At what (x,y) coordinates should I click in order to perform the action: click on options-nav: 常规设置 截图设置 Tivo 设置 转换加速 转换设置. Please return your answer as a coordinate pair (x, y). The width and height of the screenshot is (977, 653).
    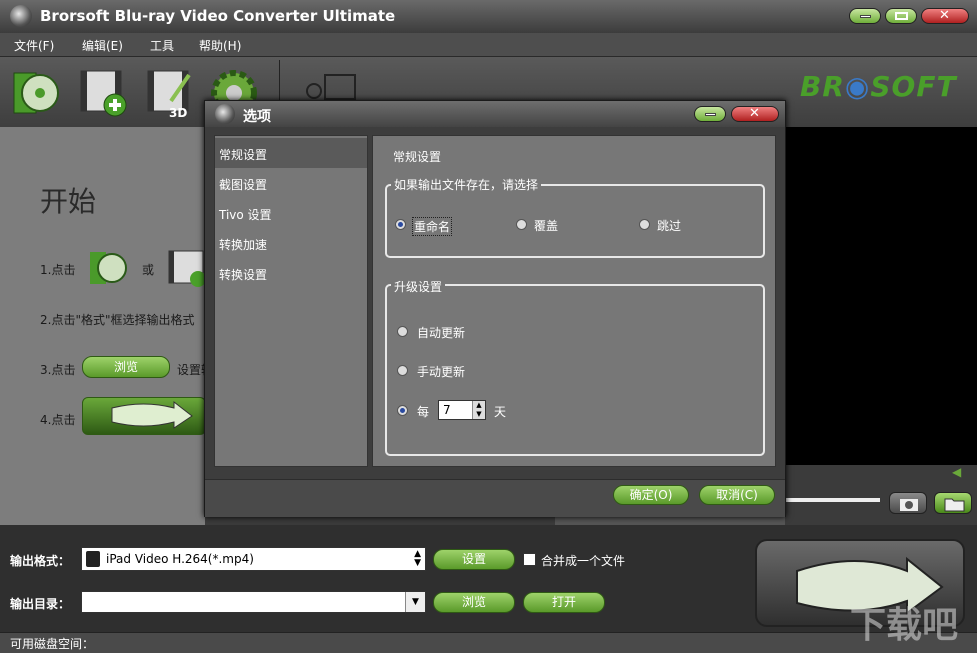
    Looking at the image, I should click on (291, 301).